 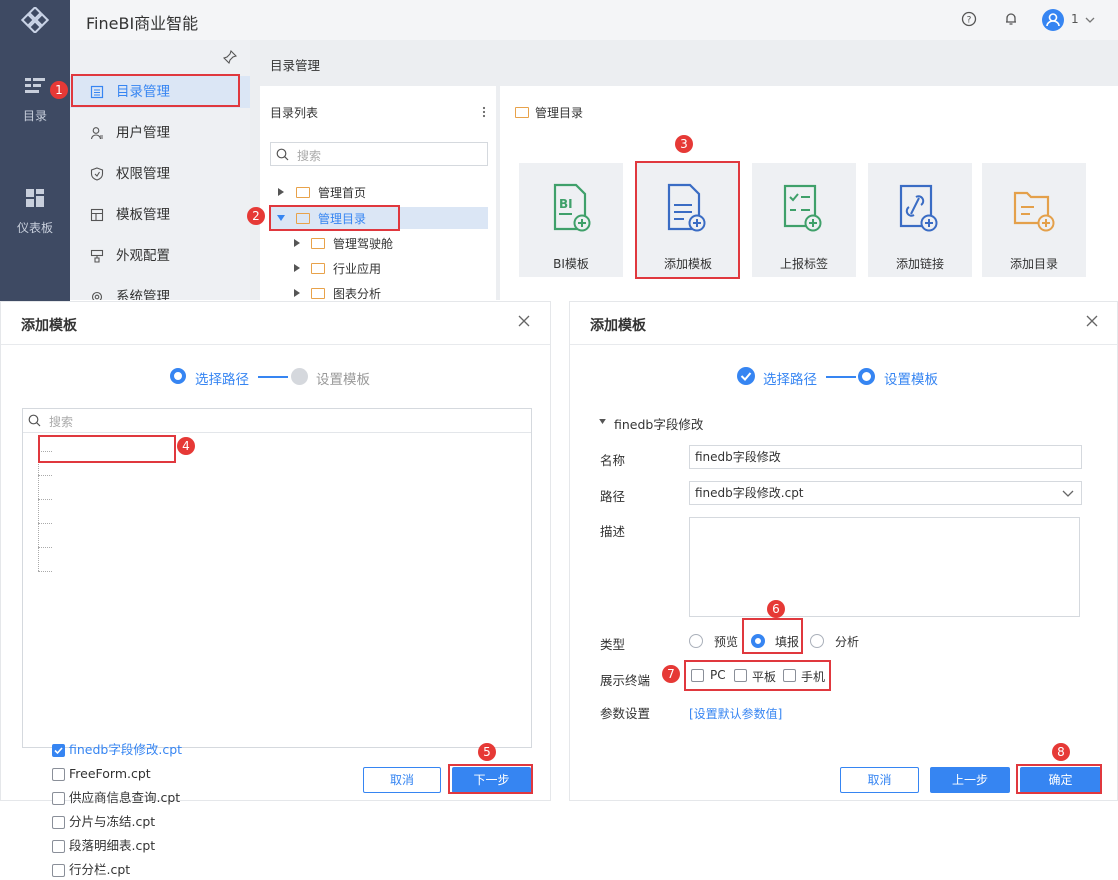 What do you see at coordinates (160, 256) in the screenshot?
I see `sidebar-item-appearance: 外观配置` at bounding box center [160, 256].